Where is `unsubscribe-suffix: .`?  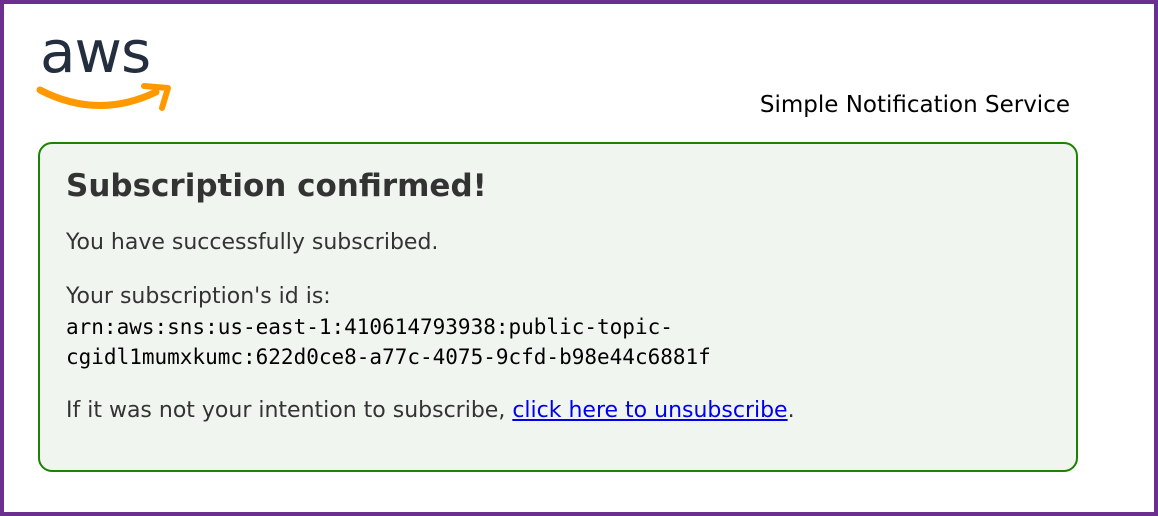 unsubscribe-suffix: . is located at coordinates (791, 410).